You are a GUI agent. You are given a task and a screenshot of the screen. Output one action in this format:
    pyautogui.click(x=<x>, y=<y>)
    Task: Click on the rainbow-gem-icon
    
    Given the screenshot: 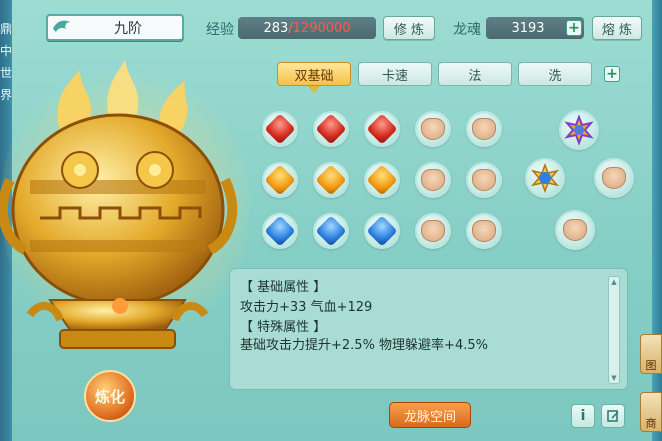 What is the action you would take?
    pyautogui.click(x=579, y=130)
    